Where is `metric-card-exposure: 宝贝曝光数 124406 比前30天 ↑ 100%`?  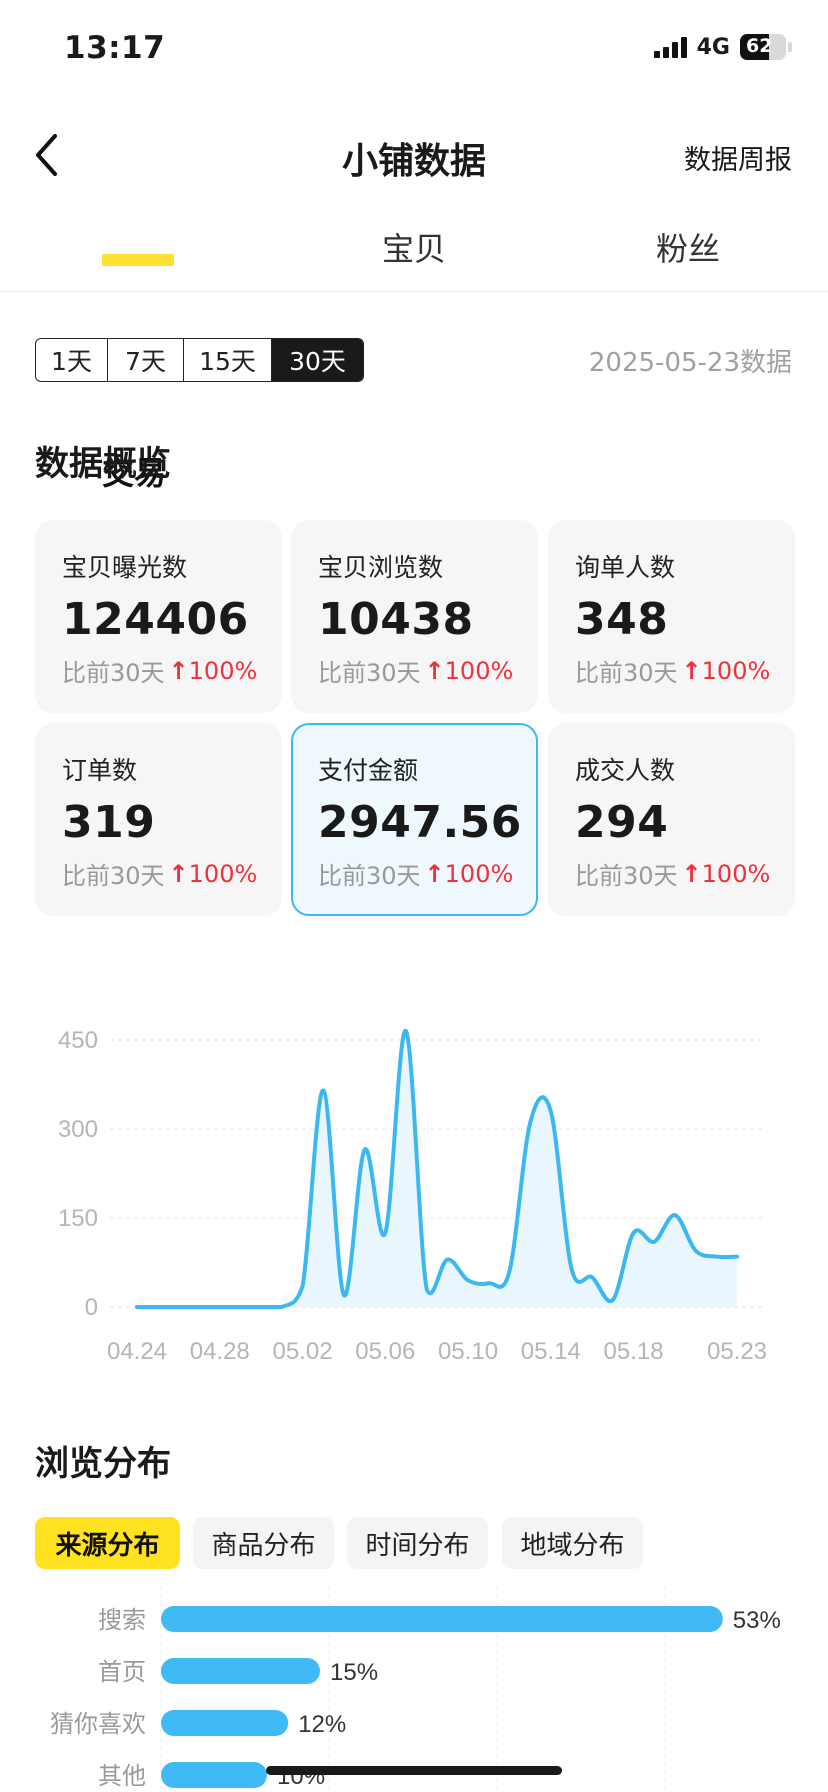 metric-card-exposure: 宝贝曝光数 124406 比前30天 ↑ 100% is located at coordinates (158, 616).